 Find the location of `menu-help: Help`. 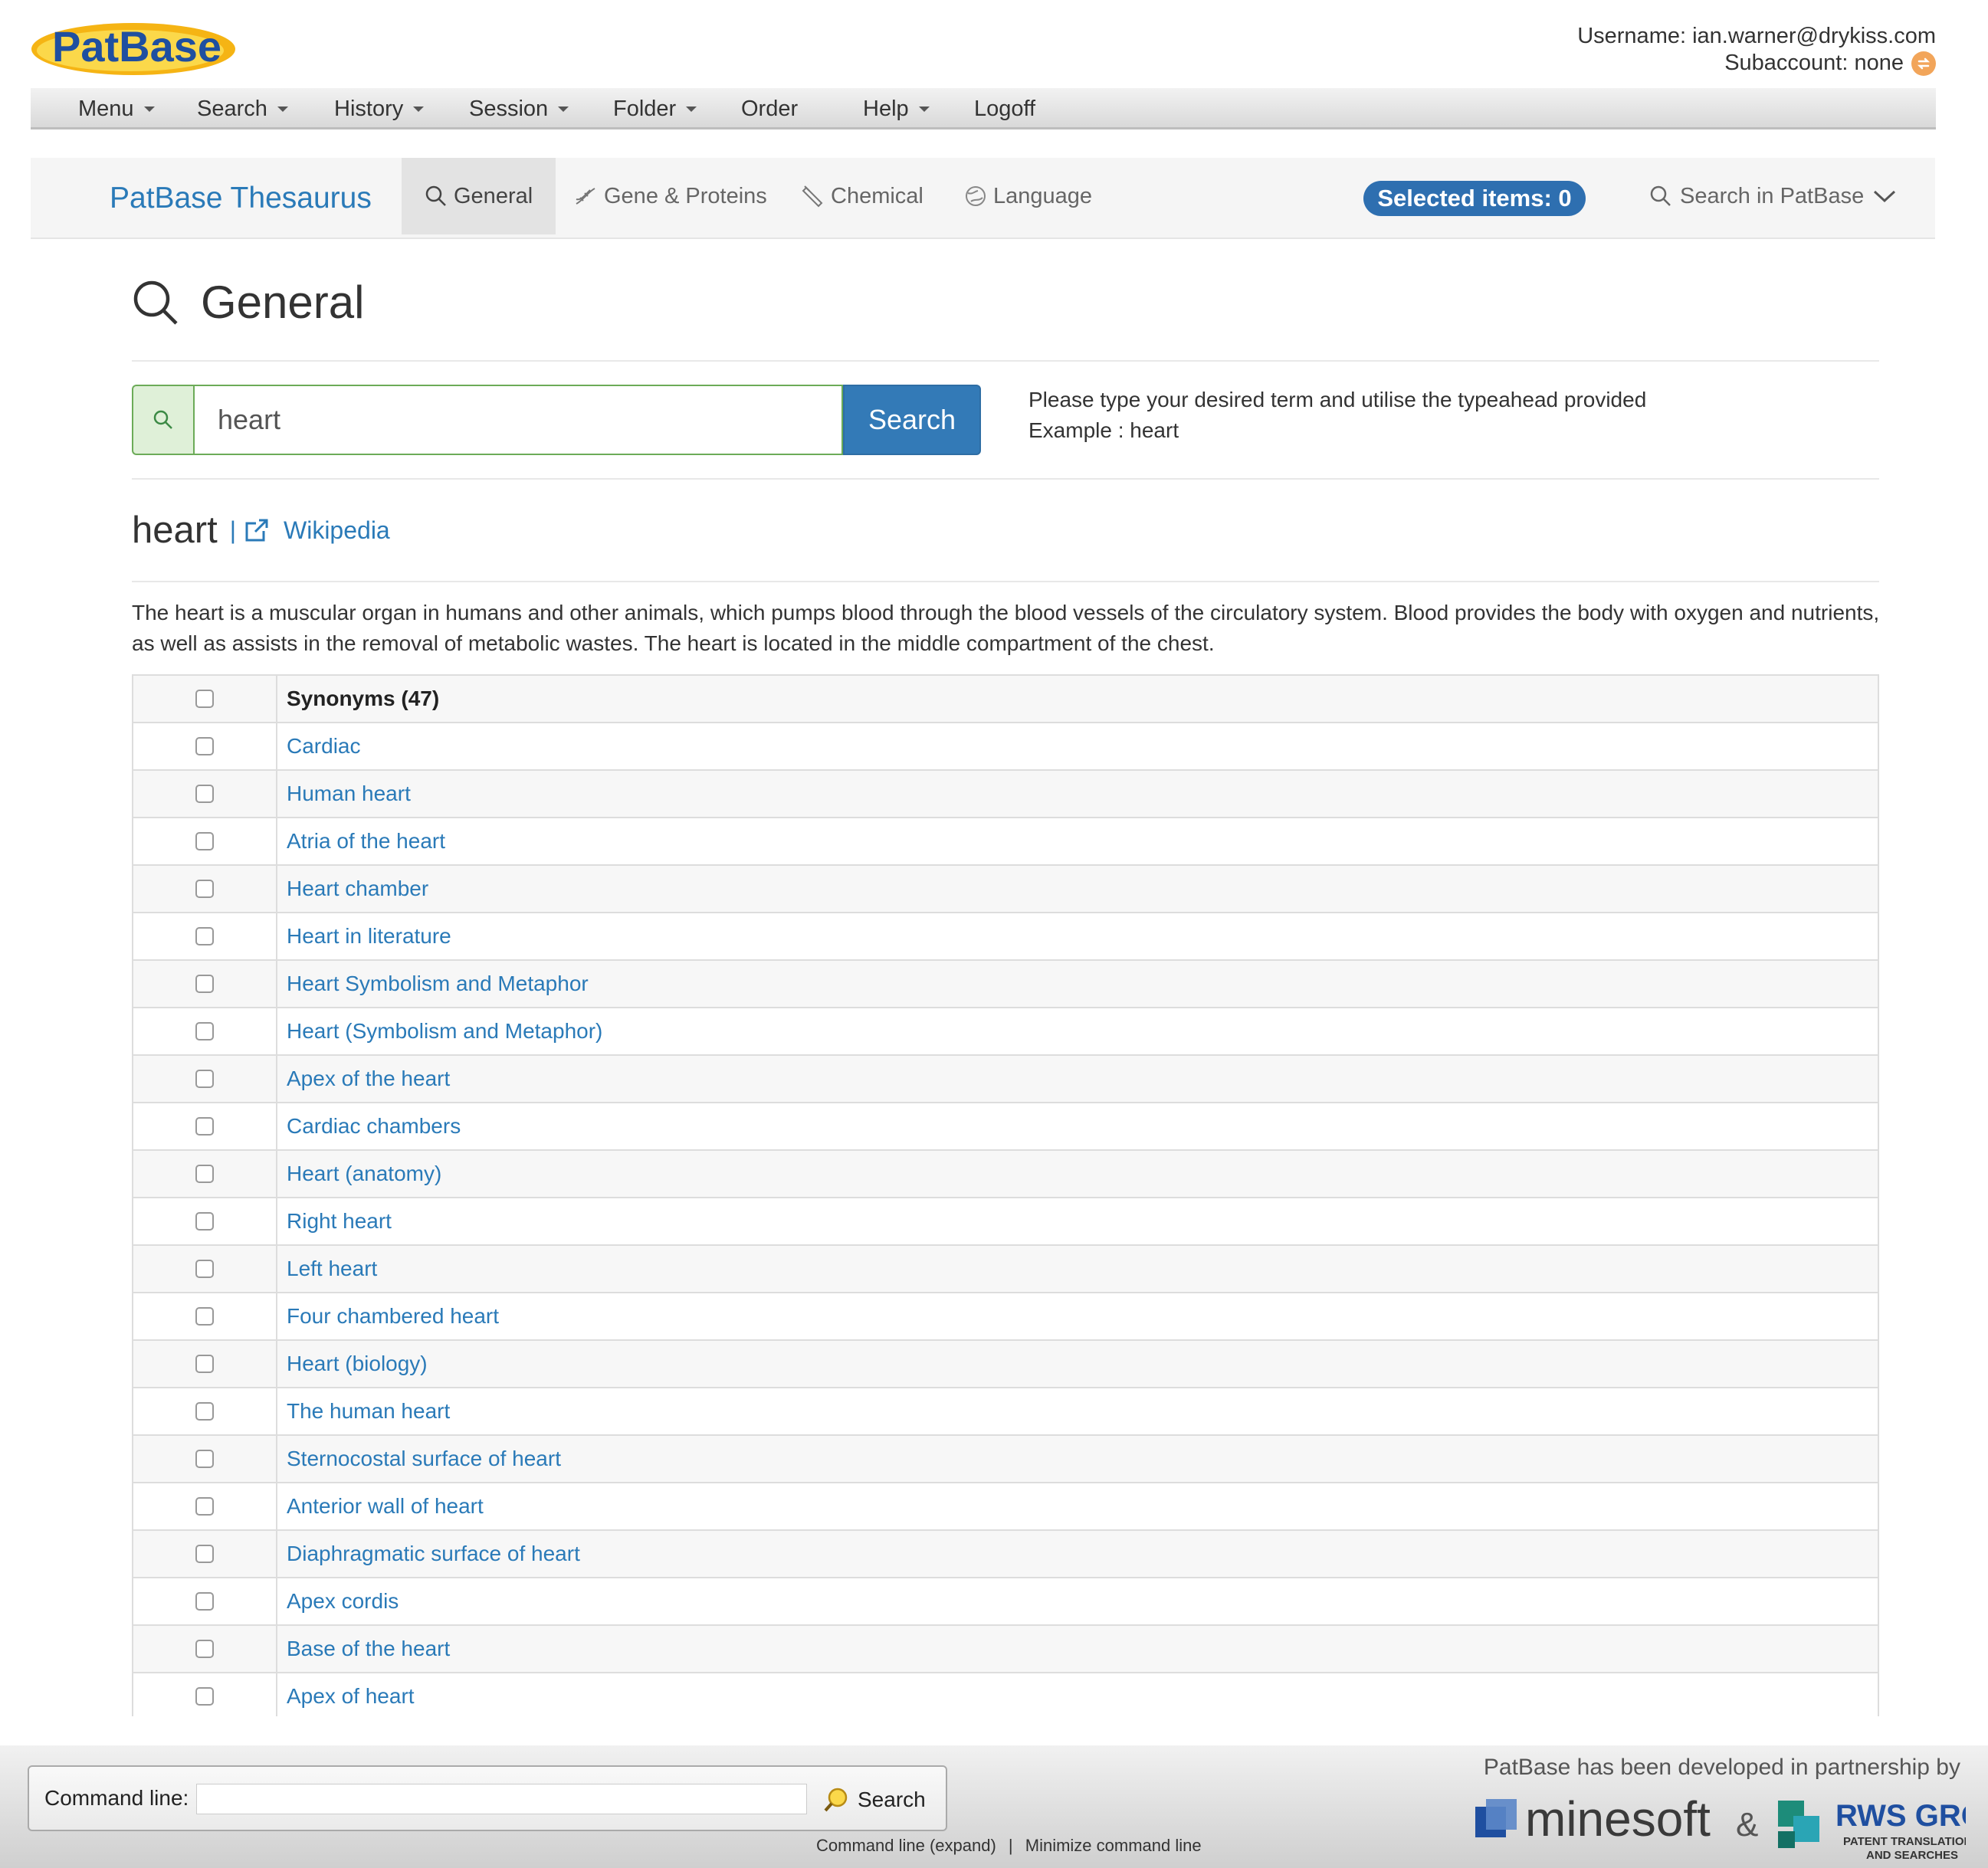

menu-help: Help is located at coordinates (896, 109).